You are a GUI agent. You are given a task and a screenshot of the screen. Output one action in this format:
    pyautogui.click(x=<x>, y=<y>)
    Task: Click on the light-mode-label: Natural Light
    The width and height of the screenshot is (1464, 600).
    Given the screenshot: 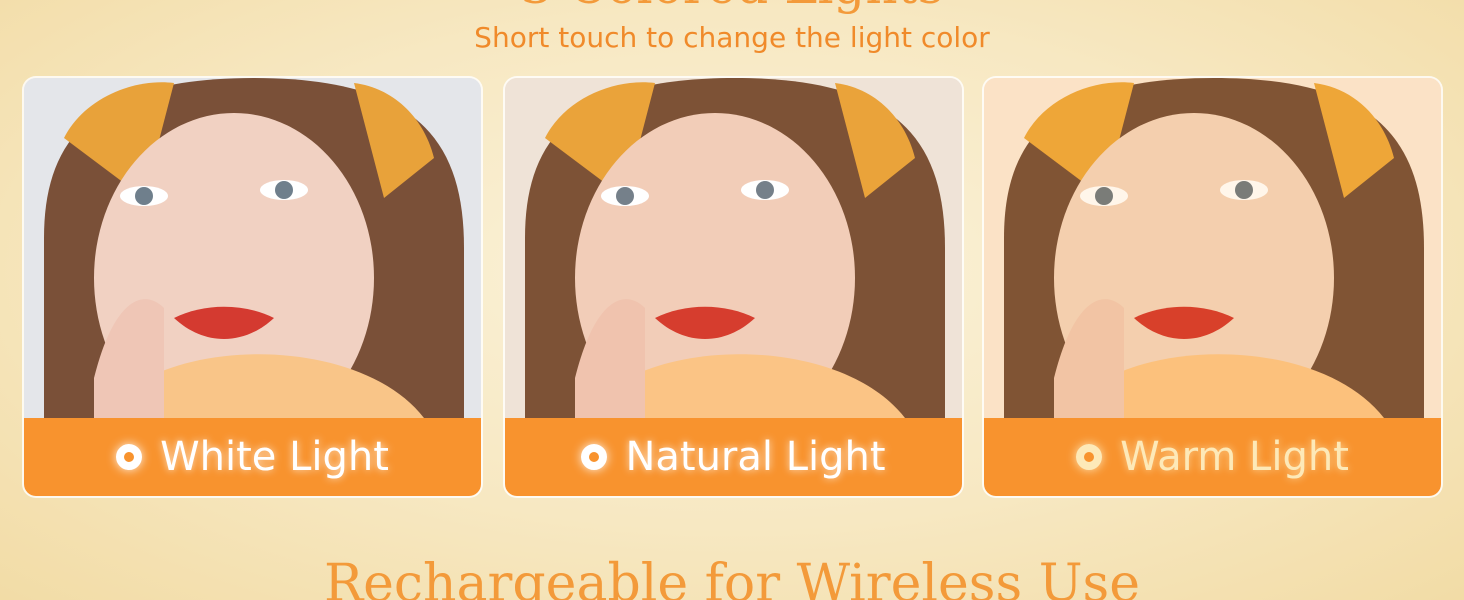 What is the action you would take?
    pyautogui.click(x=755, y=457)
    